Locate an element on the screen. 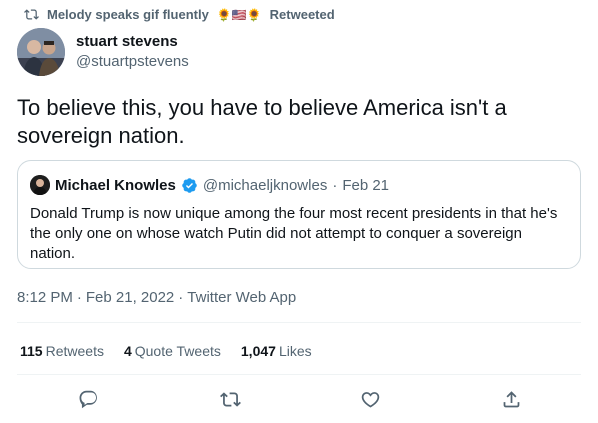 The width and height of the screenshot is (598, 423). share-icon is located at coordinates (511, 398).